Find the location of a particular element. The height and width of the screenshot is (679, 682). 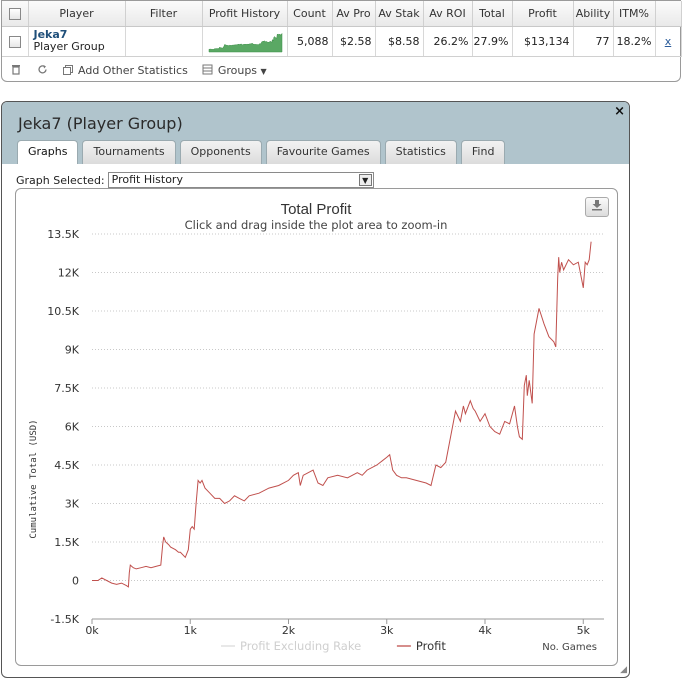

y-tick-label: 3K is located at coordinates (72, 504).